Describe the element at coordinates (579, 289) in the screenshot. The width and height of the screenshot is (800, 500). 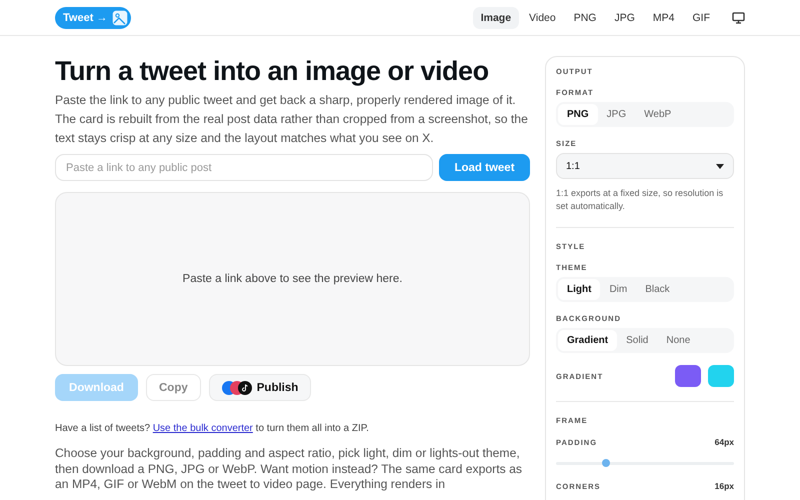
I see `theme-option: Light` at that location.